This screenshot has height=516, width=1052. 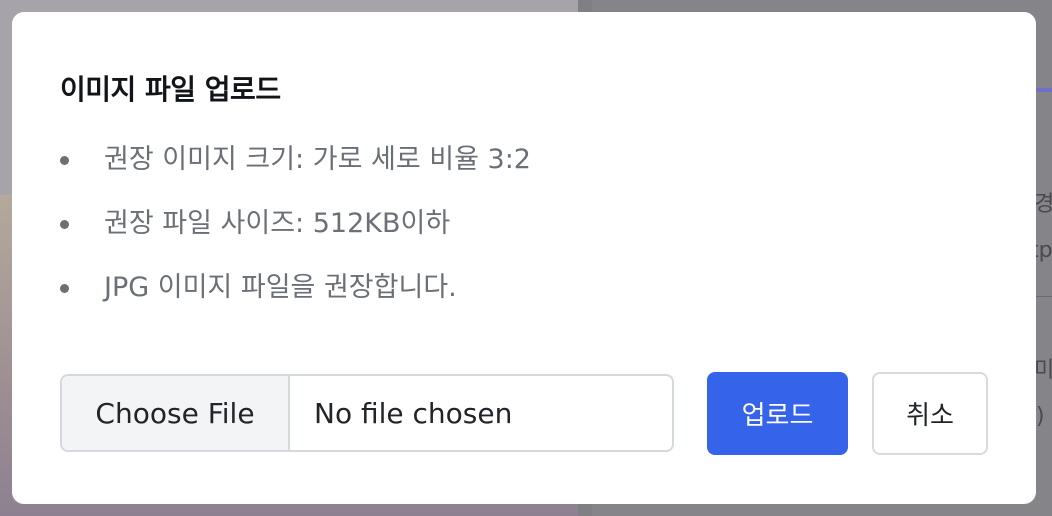 What do you see at coordinates (1043, 370) in the screenshot?
I see `background-text-fragment: 미` at bounding box center [1043, 370].